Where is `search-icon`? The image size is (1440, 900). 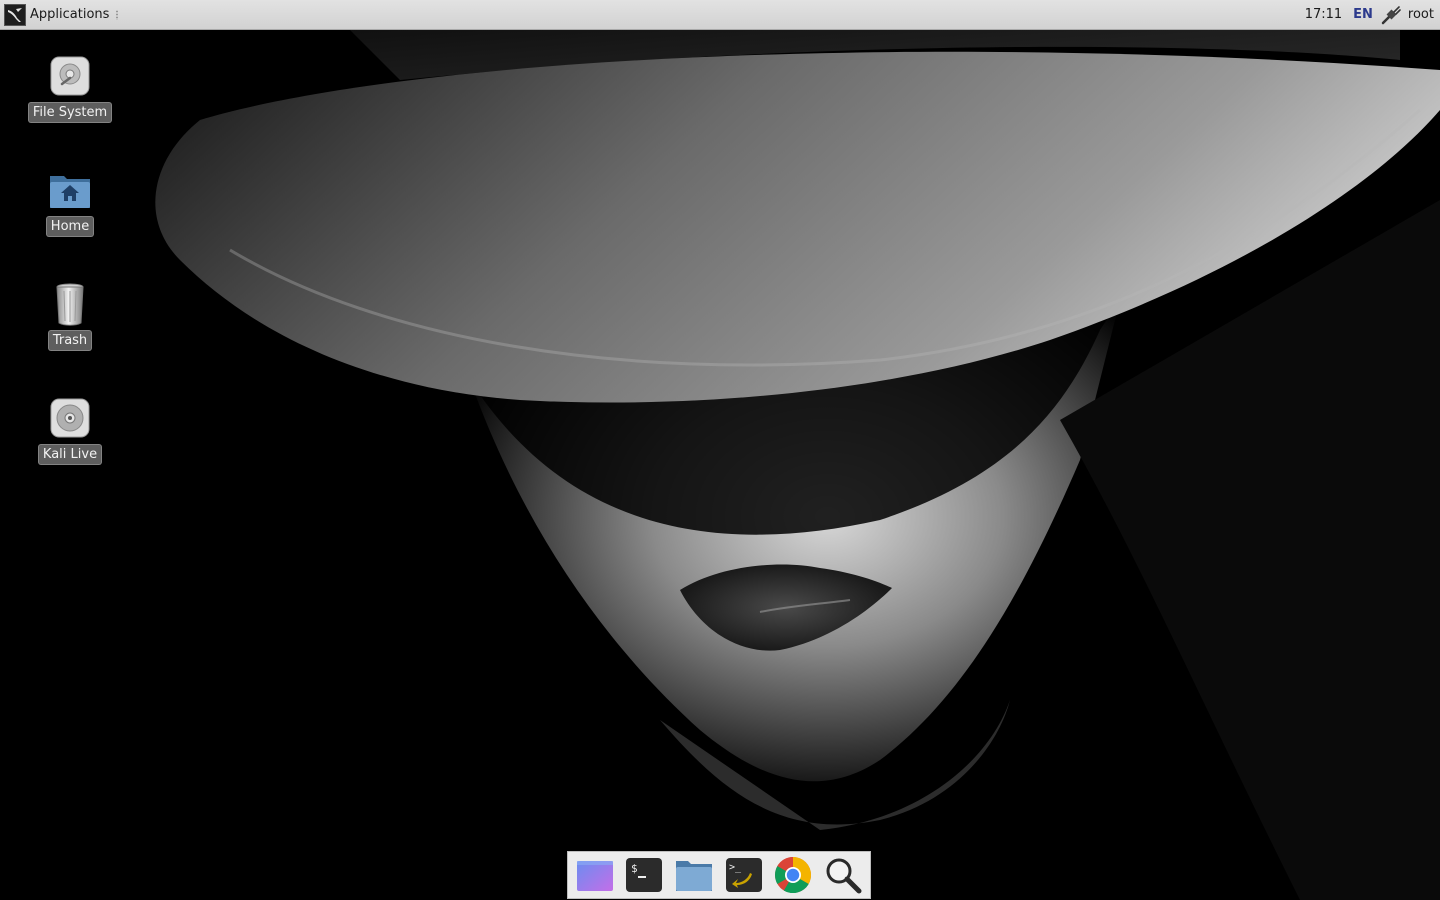 search-icon is located at coordinates (843, 875).